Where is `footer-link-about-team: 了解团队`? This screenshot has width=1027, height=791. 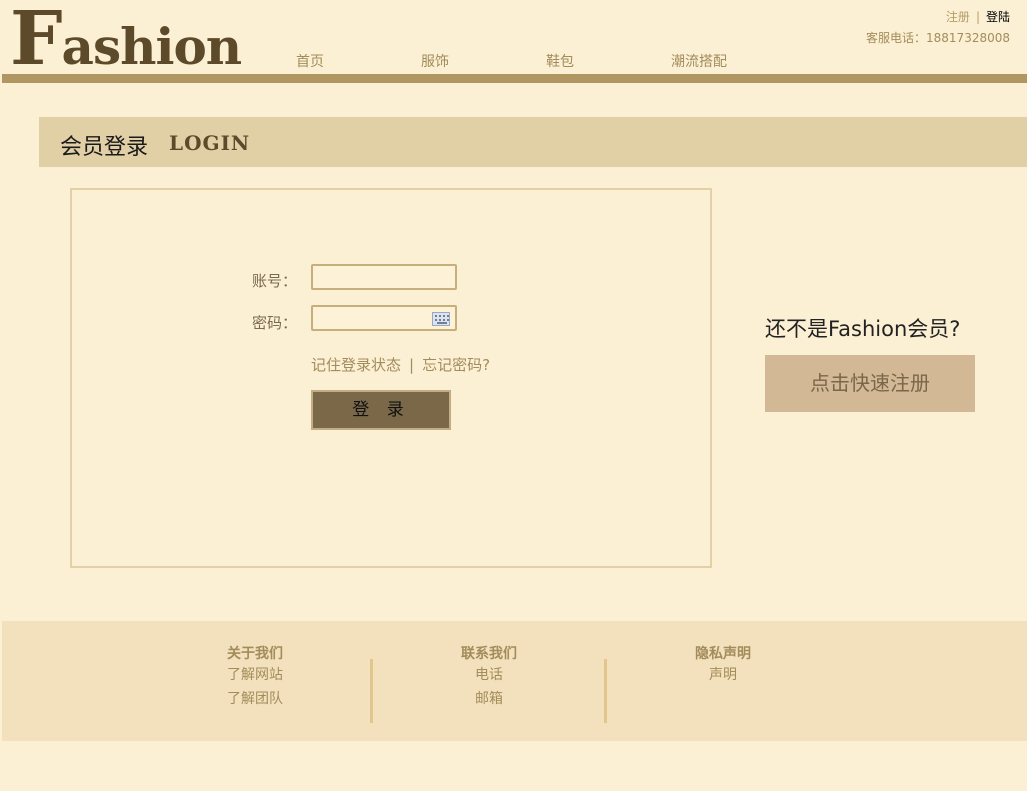 footer-link-about-team: 了解团队 is located at coordinates (255, 699).